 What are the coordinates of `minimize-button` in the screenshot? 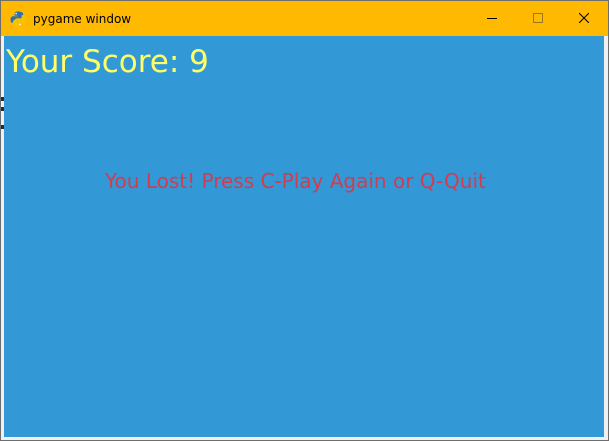 It's located at (492, 18).